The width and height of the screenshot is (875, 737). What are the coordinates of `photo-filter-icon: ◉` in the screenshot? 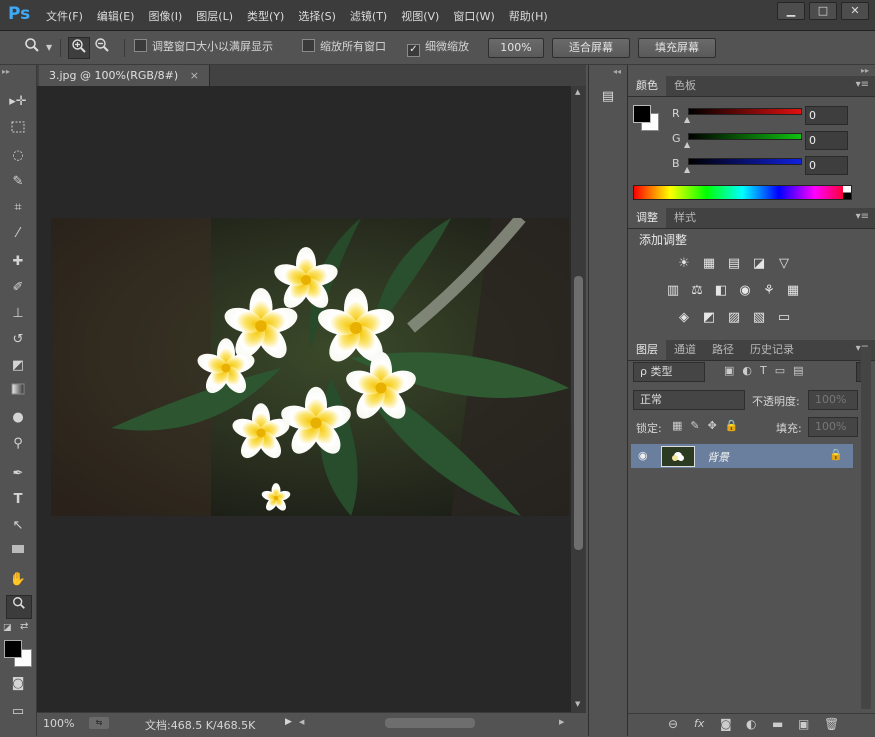 It's located at (745, 291).